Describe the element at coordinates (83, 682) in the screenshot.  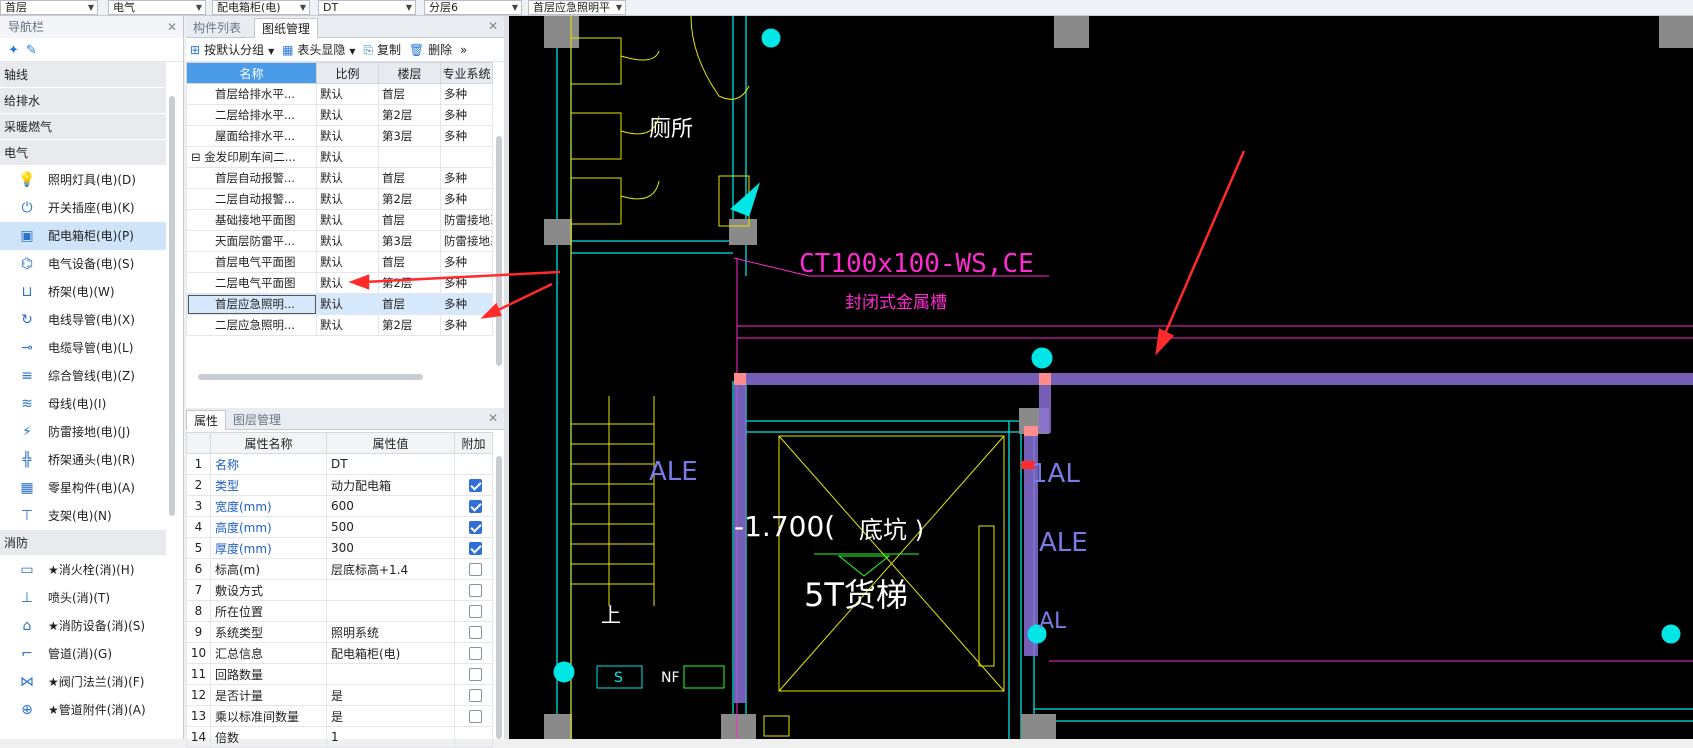
I see `nav-item: ⋈ ★阀门法兰(消)(F)` at that location.